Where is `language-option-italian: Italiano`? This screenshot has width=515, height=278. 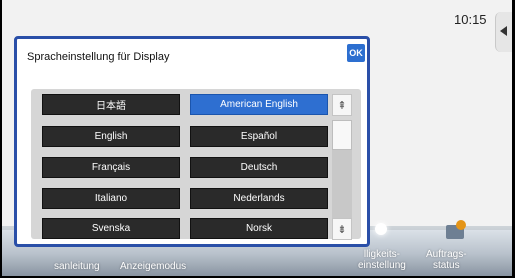
language-option-italian: Italiano is located at coordinates (111, 198).